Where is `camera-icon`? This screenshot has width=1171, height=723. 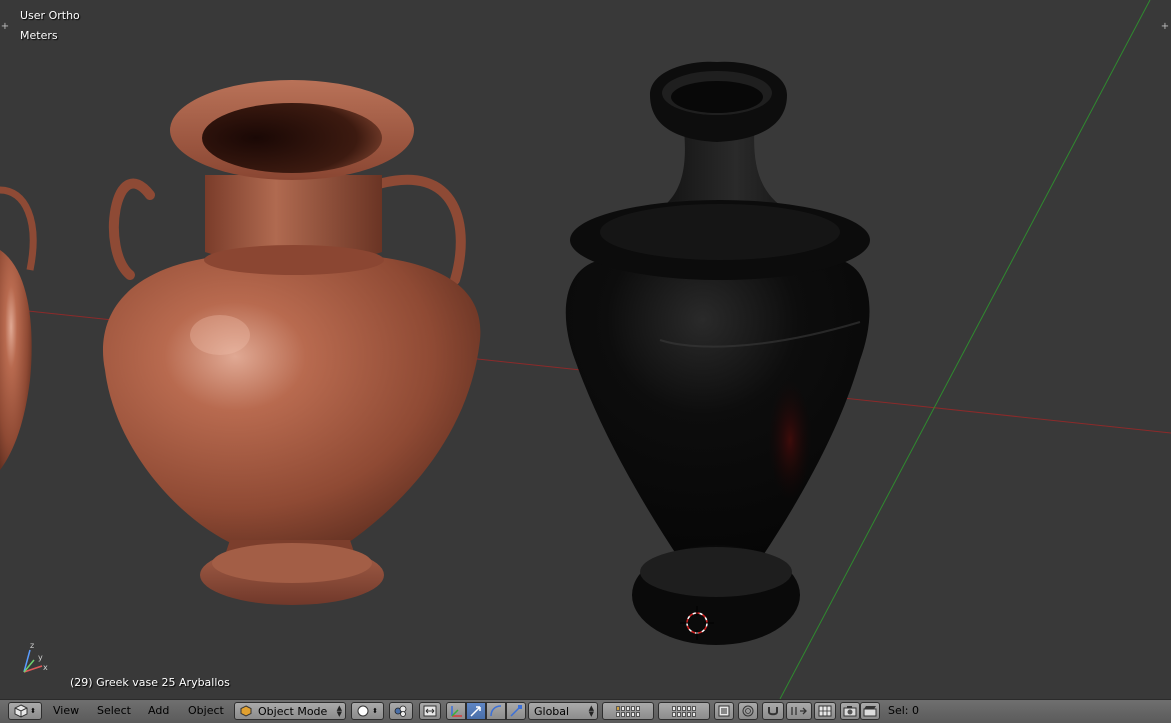 camera-icon is located at coordinates (850, 711).